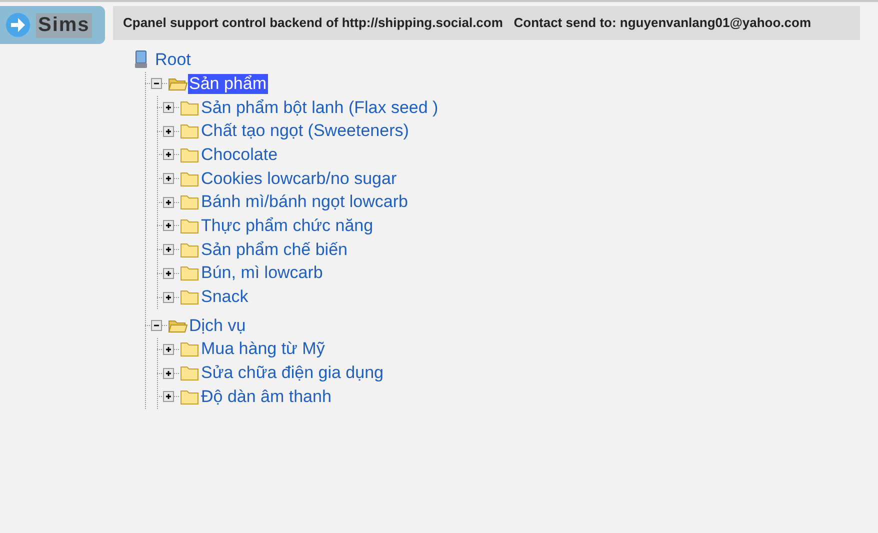  Describe the element at coordinates (292, 373) in the screenshot. I see `tree-item: Sửa chữa điện gia dụng` at that location.